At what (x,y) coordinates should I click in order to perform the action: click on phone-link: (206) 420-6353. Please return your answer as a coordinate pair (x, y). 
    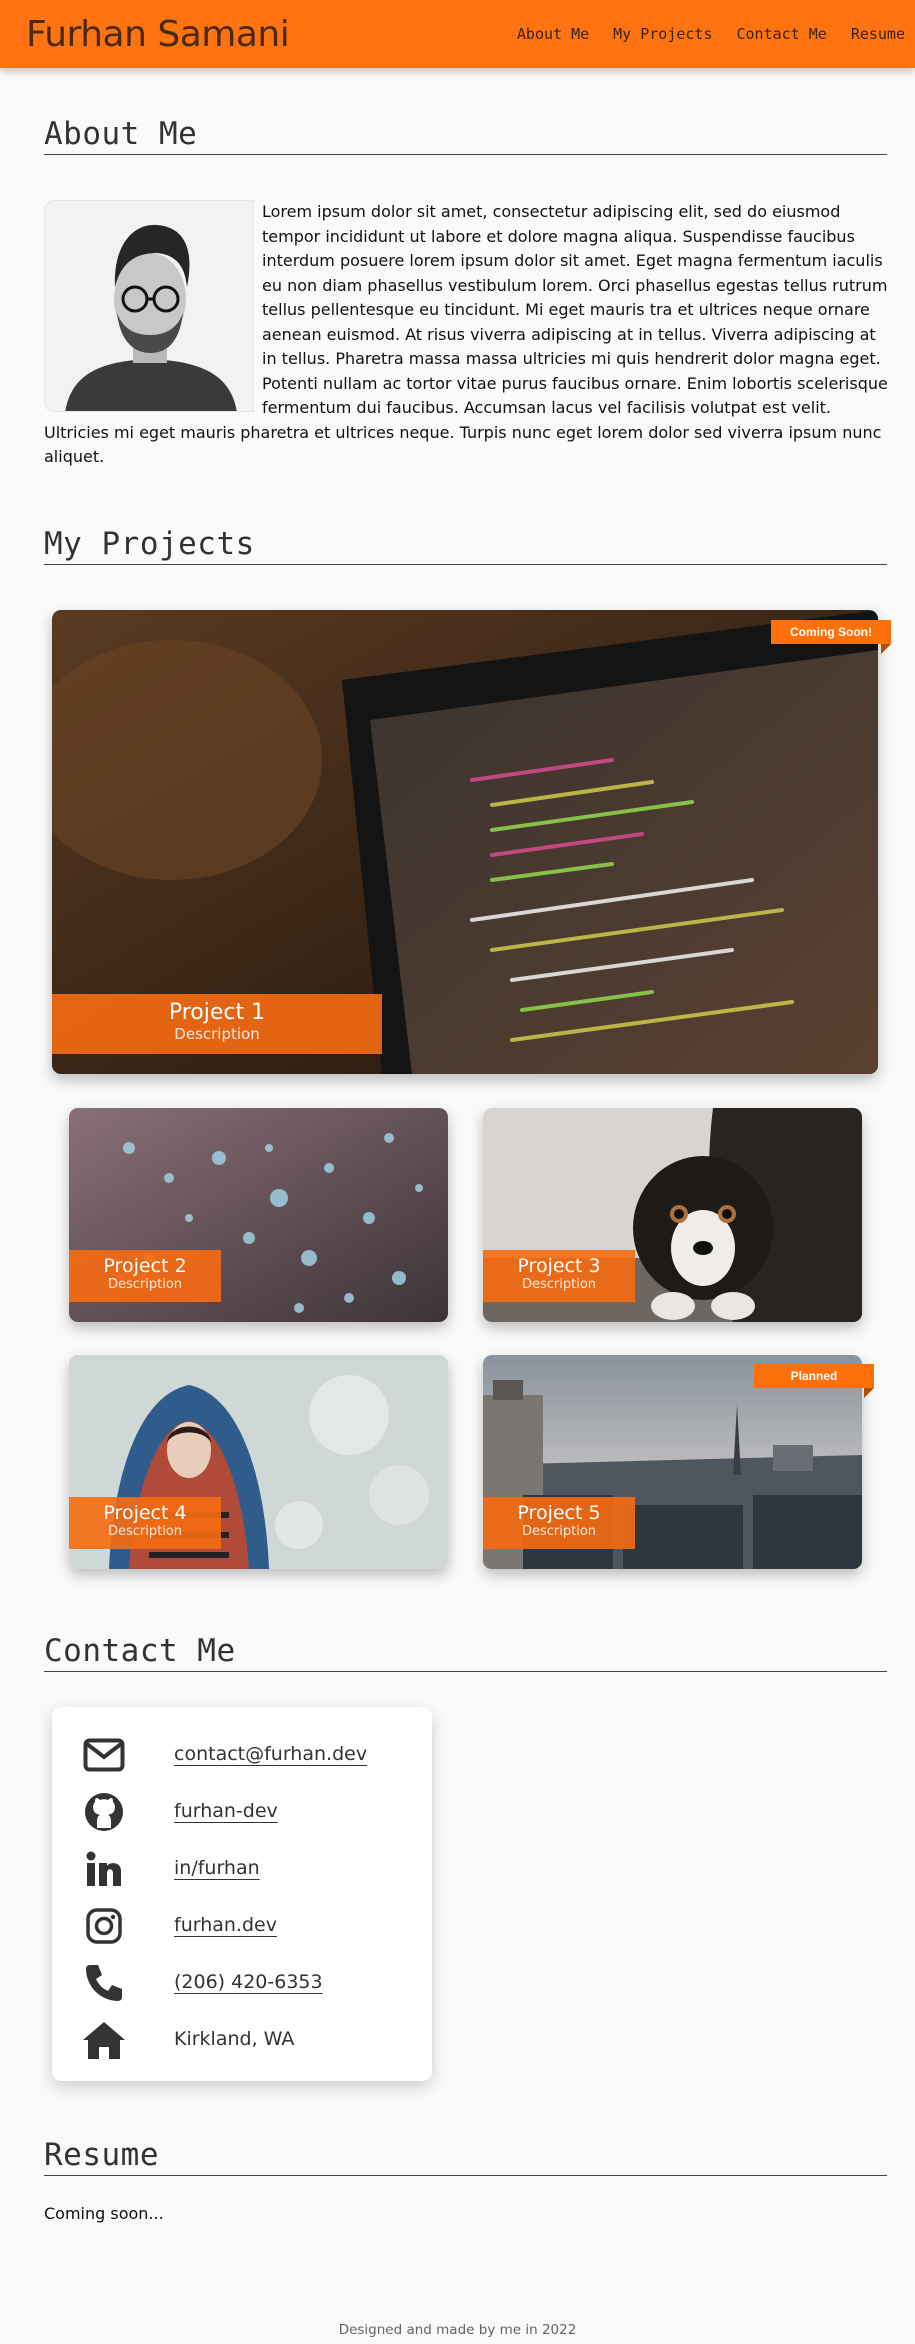
    Looking at the image, I should click on (248, 1982).